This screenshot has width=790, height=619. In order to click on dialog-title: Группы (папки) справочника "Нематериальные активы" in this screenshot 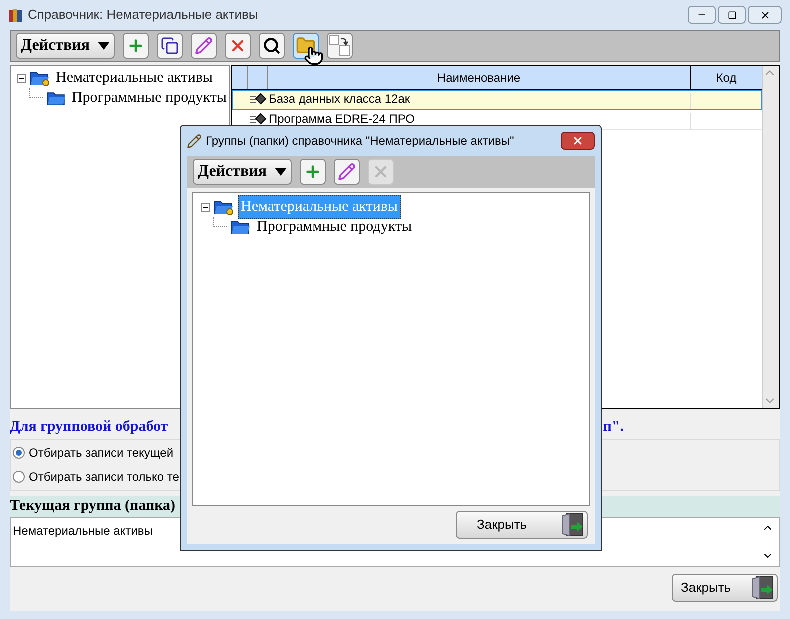, I will do `click(360, 141)`.